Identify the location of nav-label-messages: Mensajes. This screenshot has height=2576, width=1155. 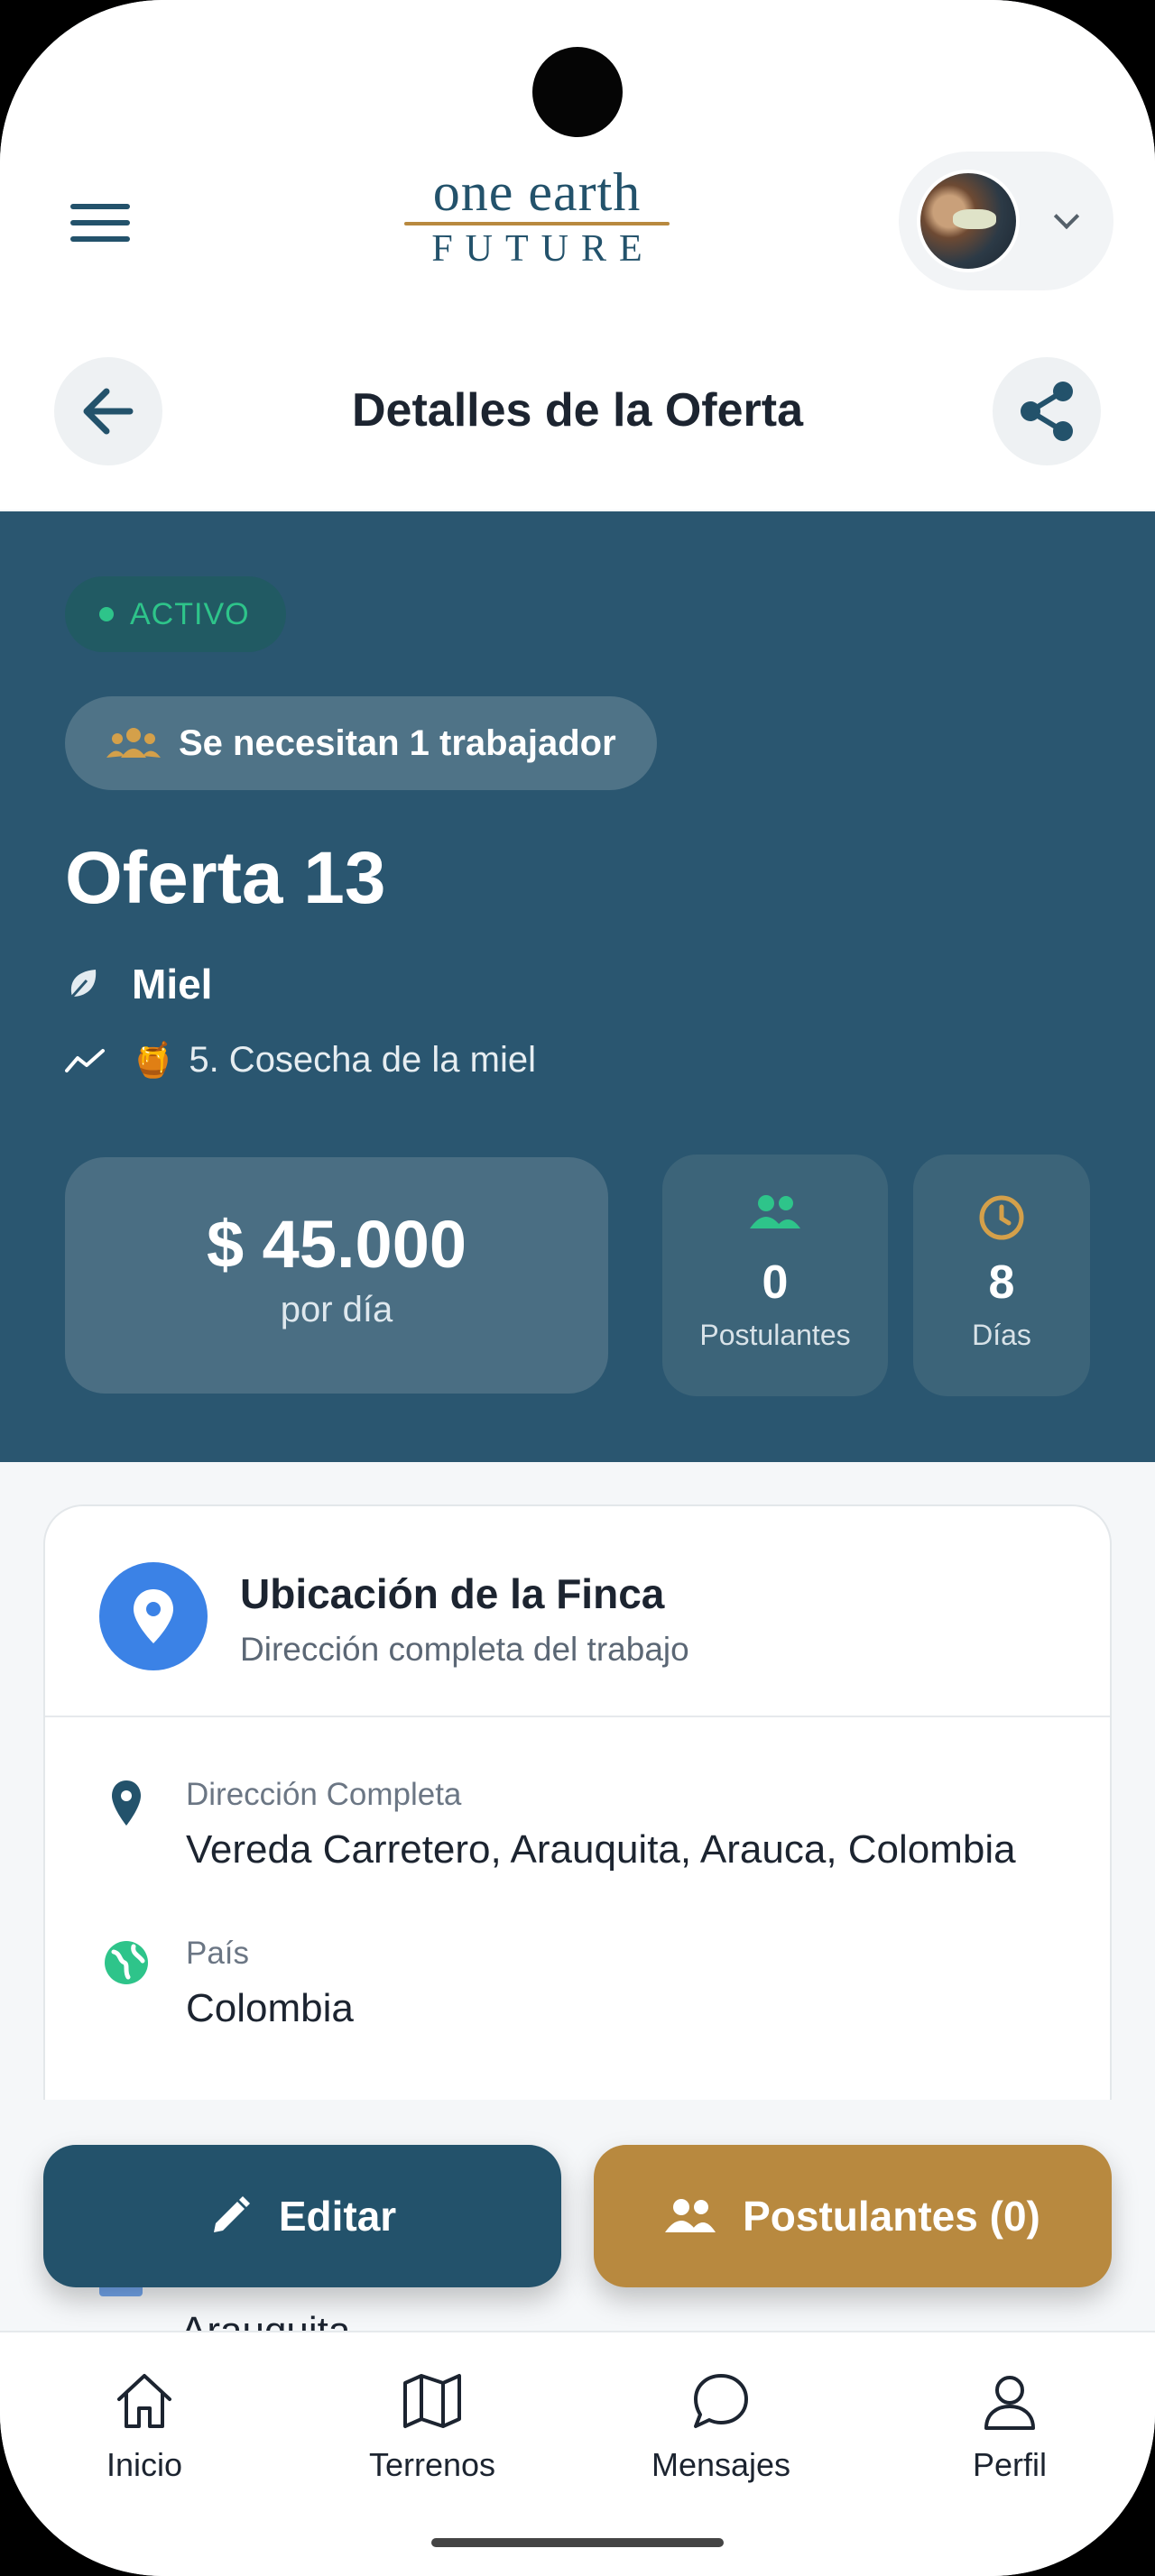
(721, 2465).